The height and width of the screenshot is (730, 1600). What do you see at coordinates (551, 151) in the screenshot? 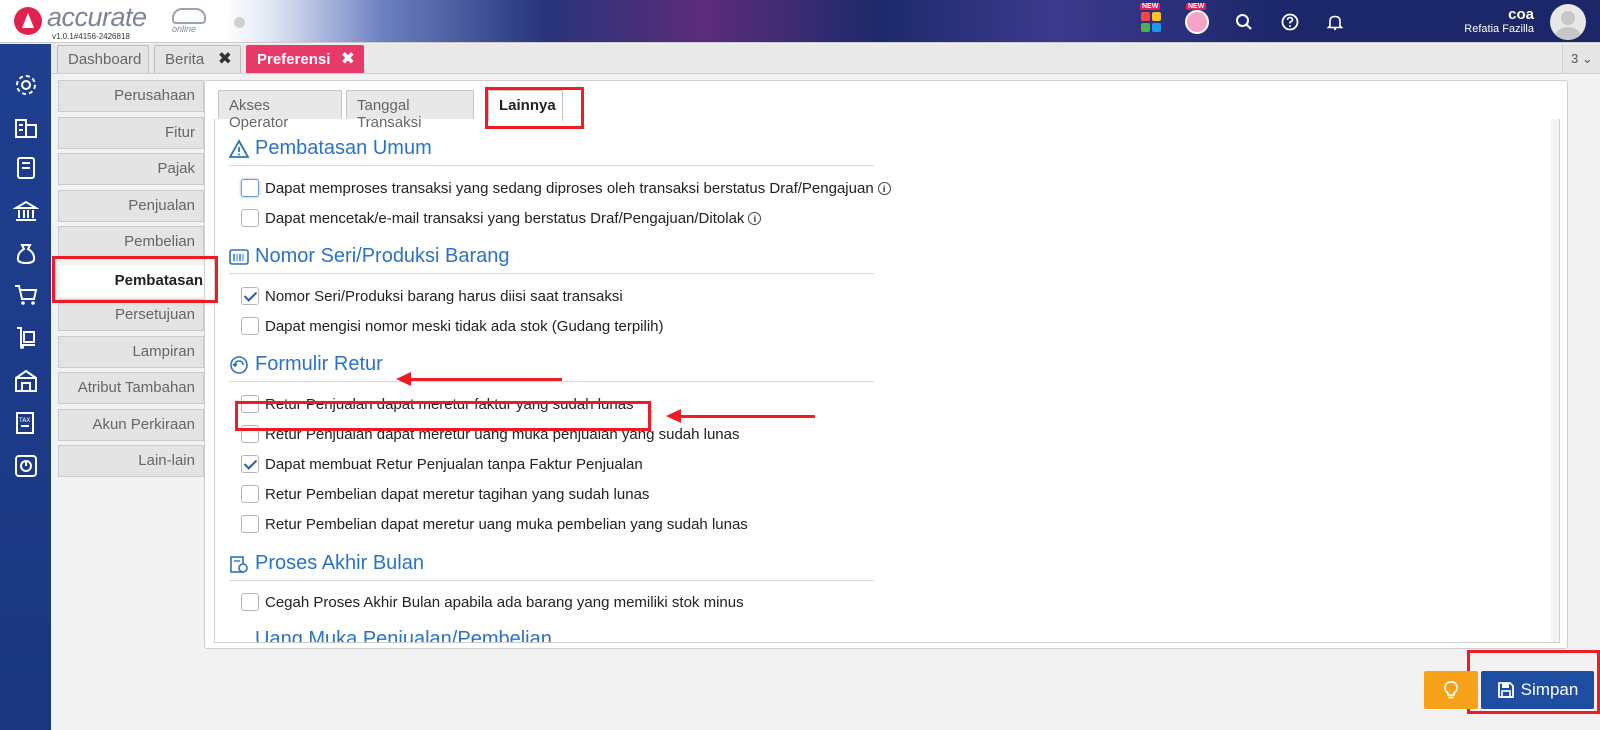
I see `section-pembatasan-umum: Pembatasan Umum` at bounding box center [551, 151].